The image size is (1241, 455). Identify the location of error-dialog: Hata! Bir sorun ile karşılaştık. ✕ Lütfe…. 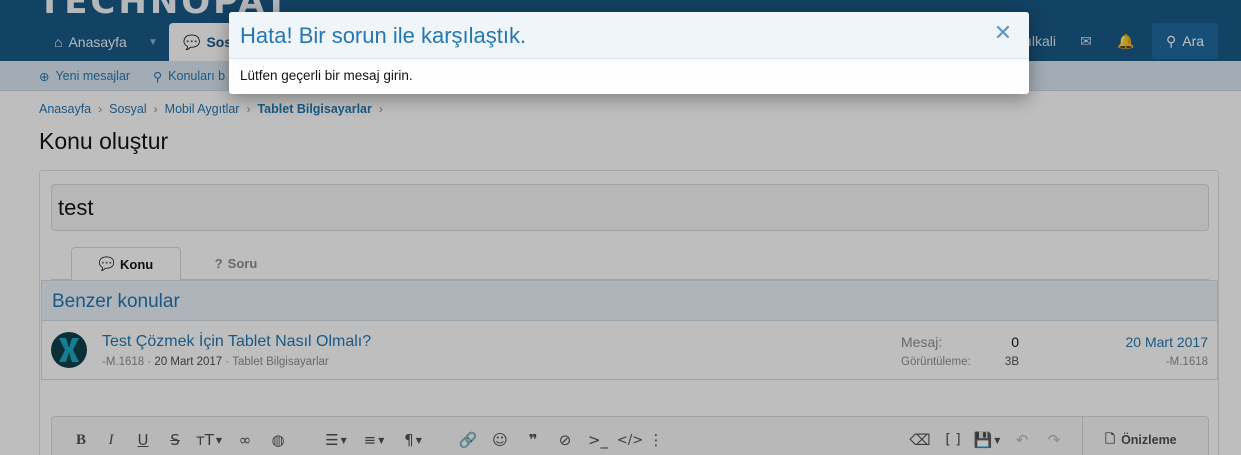
(629, 53).